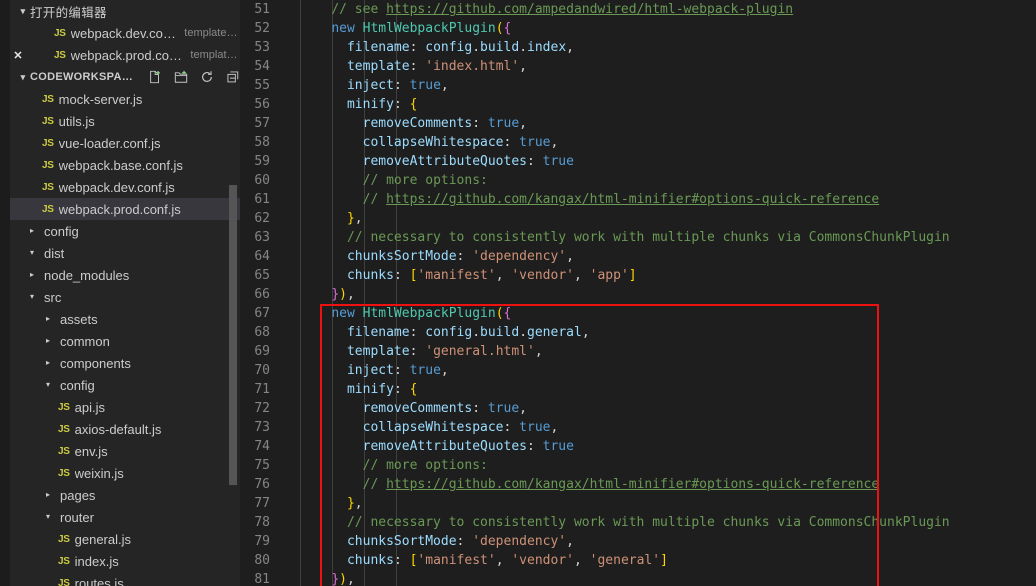 The width and height of the screenshot is (1036, 586). Describe the element at coordinates (206, 77) in the screenshot. I see `refresh-icon` at that location.